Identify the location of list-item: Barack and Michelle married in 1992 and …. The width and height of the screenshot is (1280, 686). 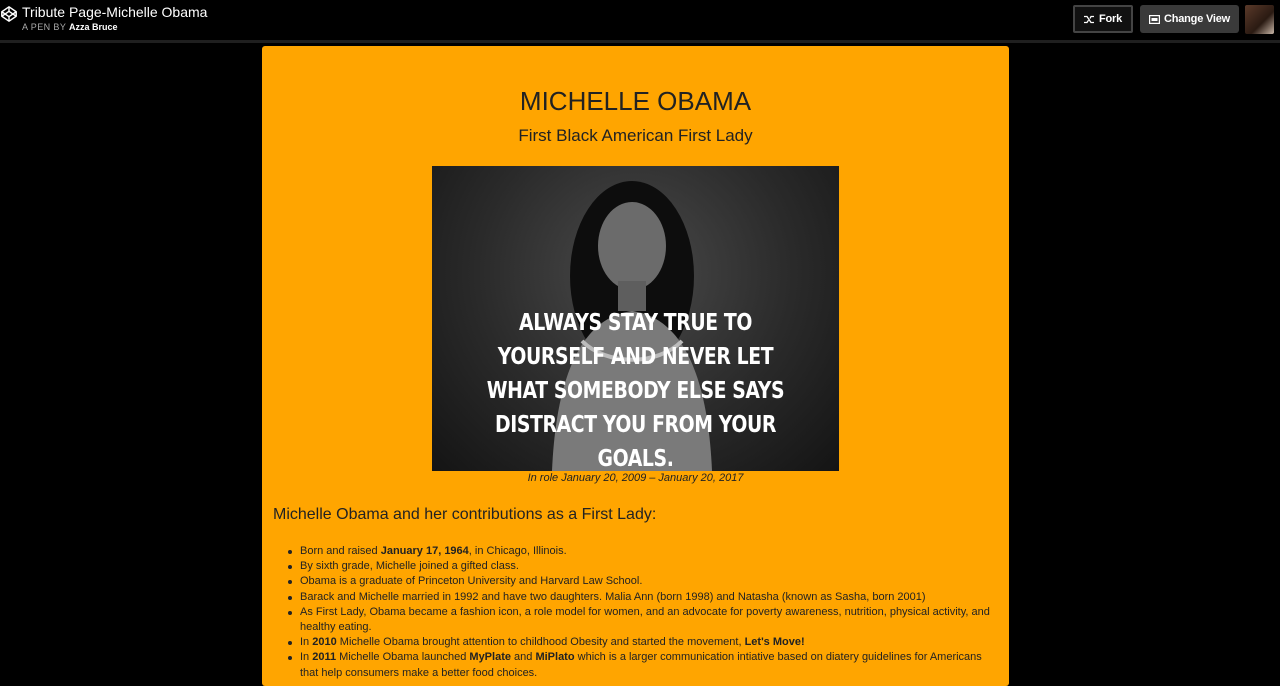
(644, 597).